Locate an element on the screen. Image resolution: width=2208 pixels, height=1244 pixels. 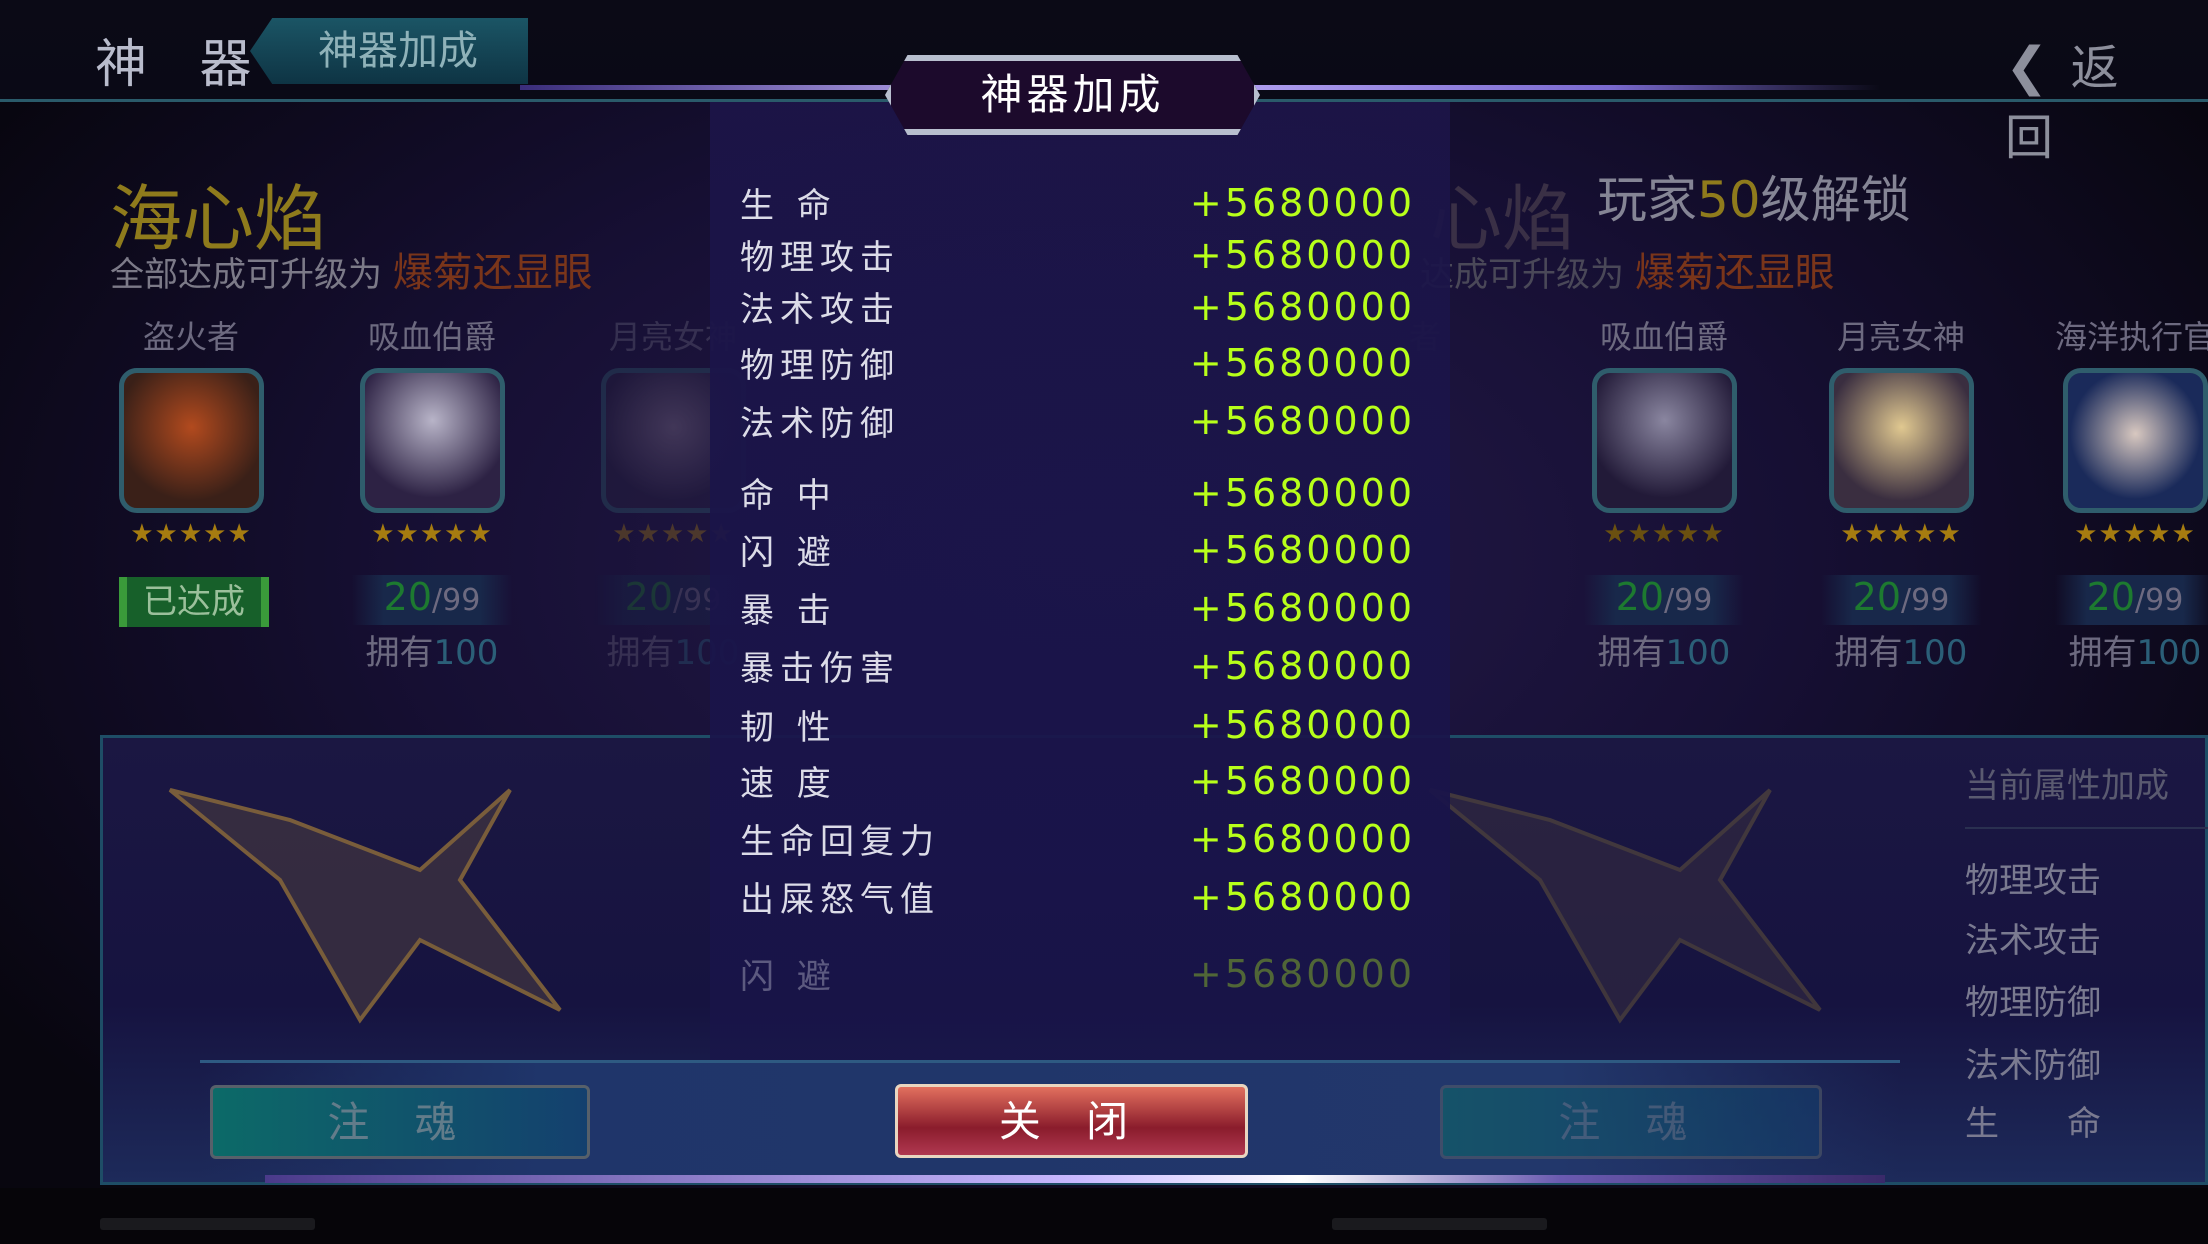
close-button: 关 闭 is located at coordinates (1071, 1121).